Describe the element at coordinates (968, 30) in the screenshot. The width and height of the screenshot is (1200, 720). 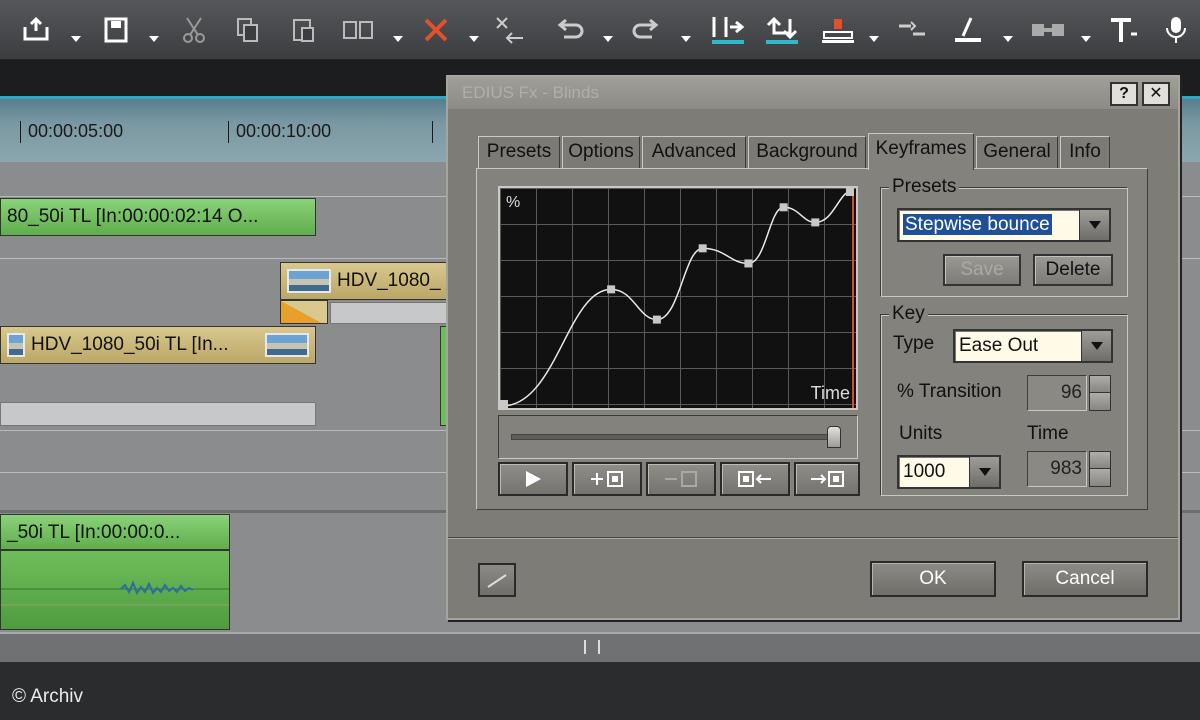
I see `trim-icon` at that location.